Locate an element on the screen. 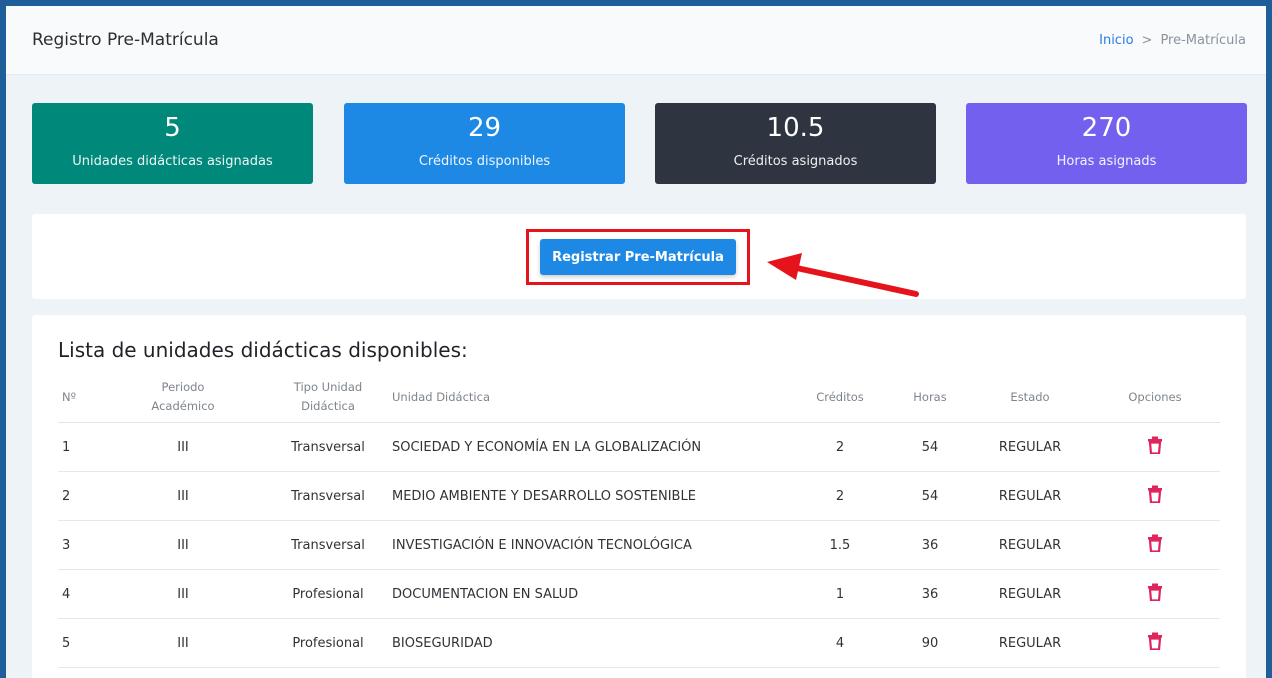  cell-number: 4 is located at coordinates (78, 594).